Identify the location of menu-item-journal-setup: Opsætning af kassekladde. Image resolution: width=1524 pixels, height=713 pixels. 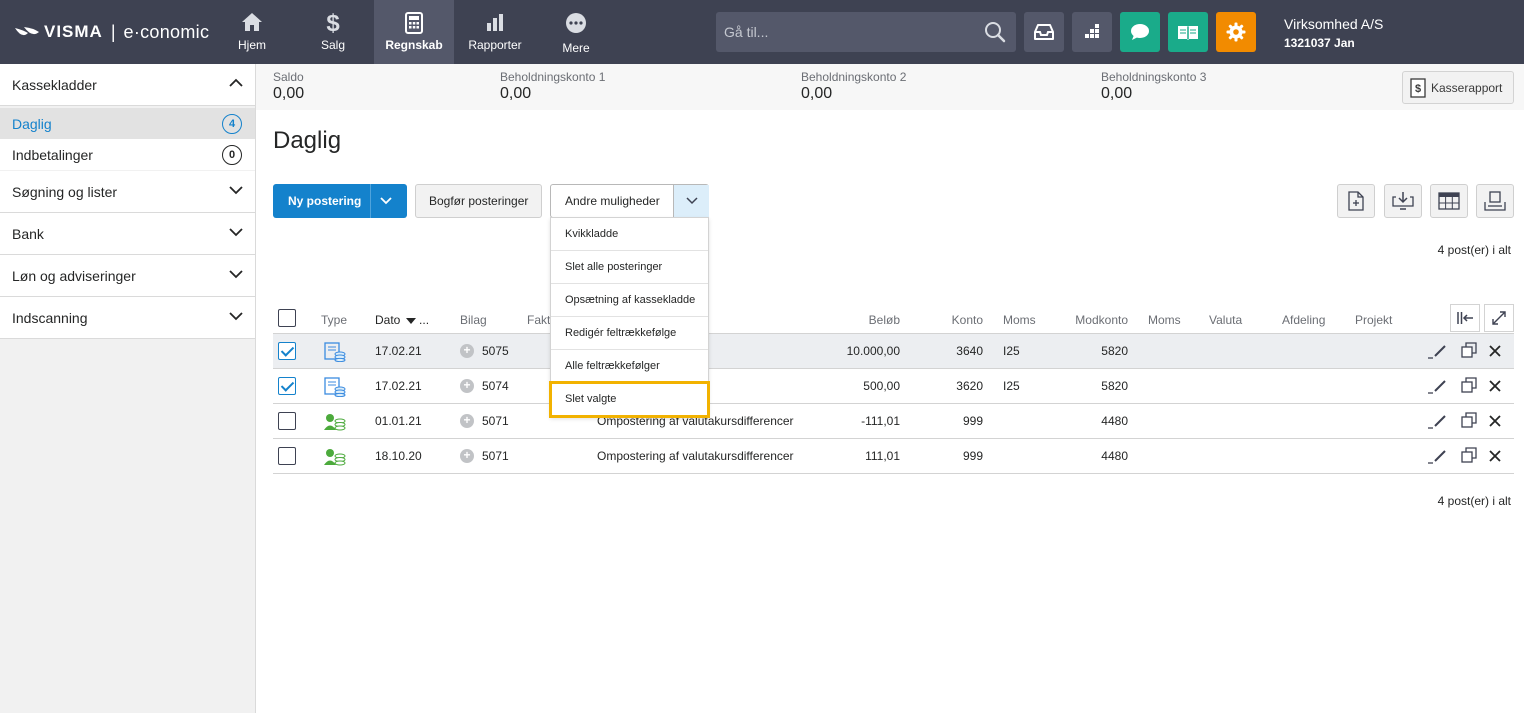
(629, 300).